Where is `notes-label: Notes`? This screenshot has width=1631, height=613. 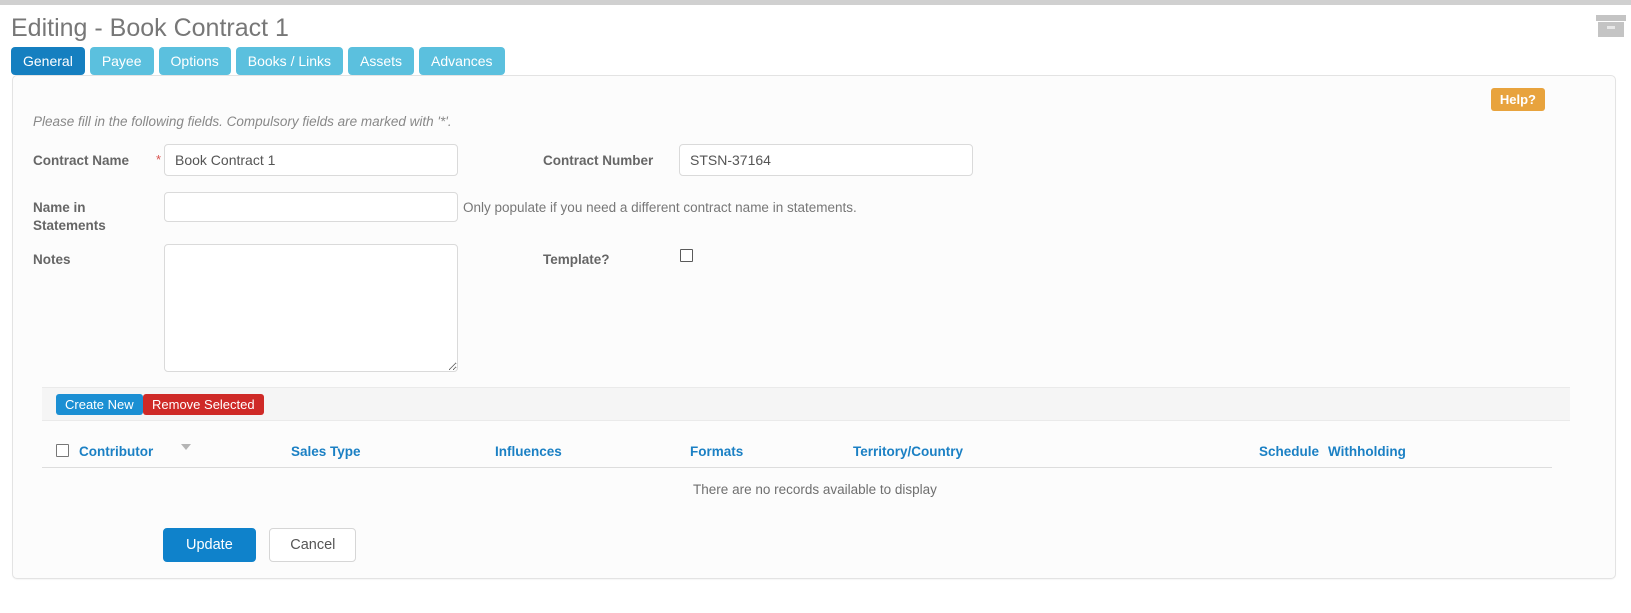
notes-label: Notes is located at coordinates (52, 259).